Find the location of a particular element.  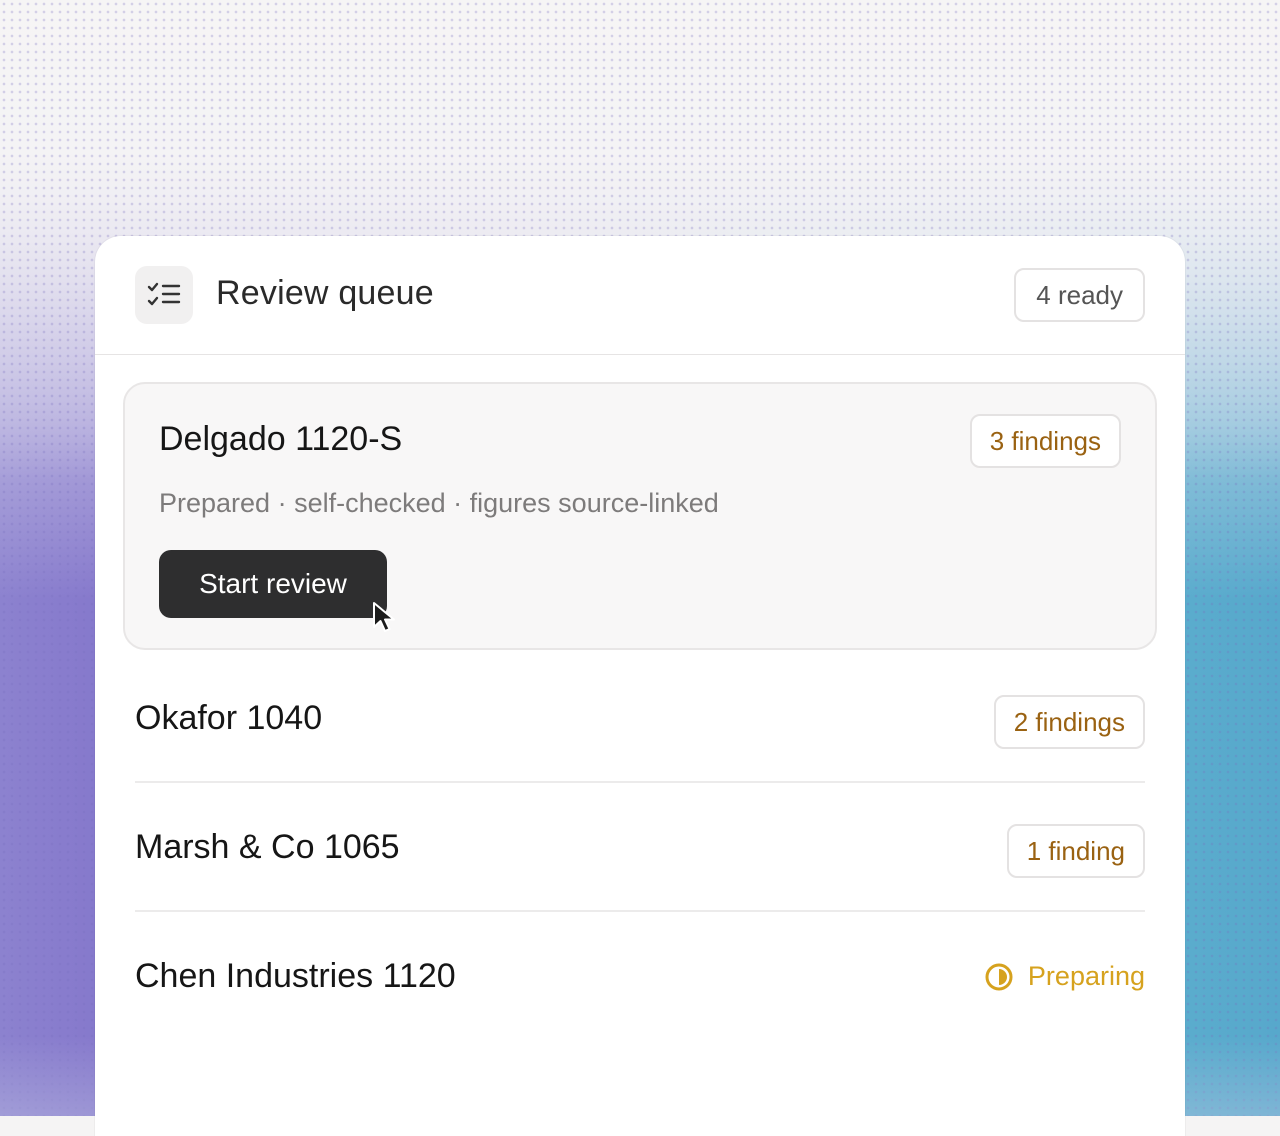

queue-item: Chen Industries 1120 Preparing is located at coordinates (640, 977).